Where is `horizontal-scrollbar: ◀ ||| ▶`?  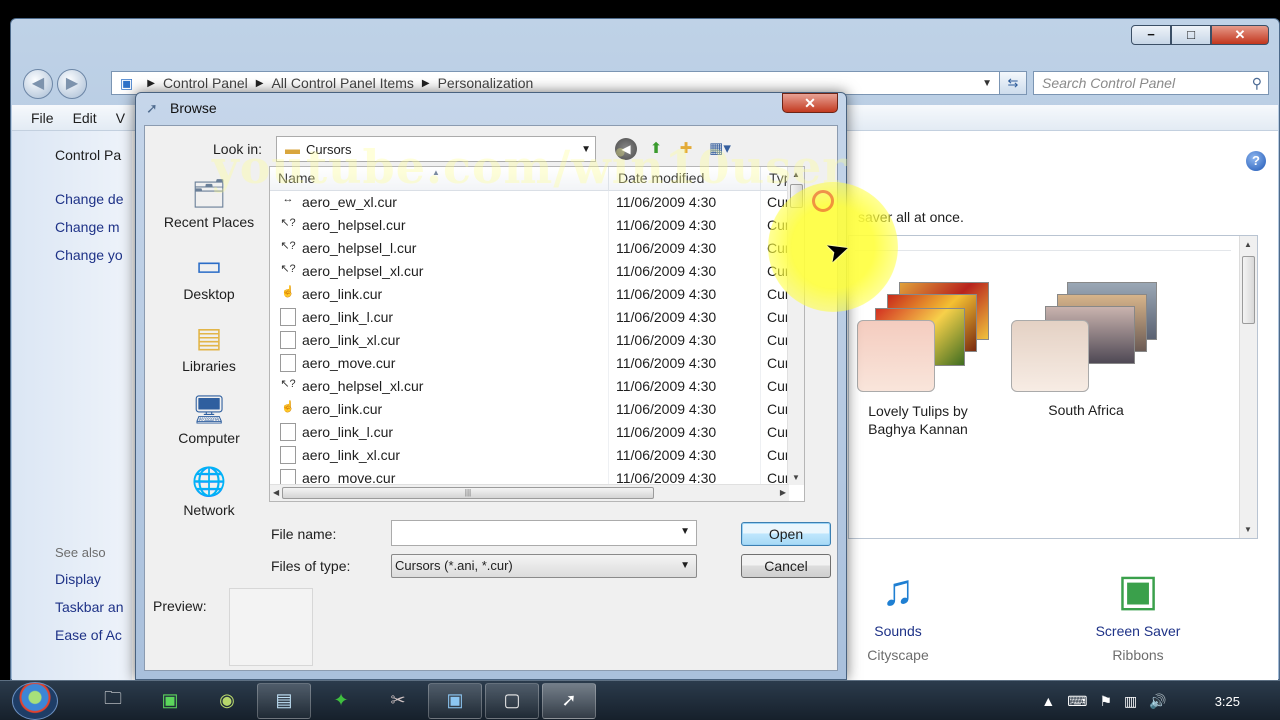
horizontal-scrollbar: ◀ ||| ▶ is located at coordinates (529, 492).